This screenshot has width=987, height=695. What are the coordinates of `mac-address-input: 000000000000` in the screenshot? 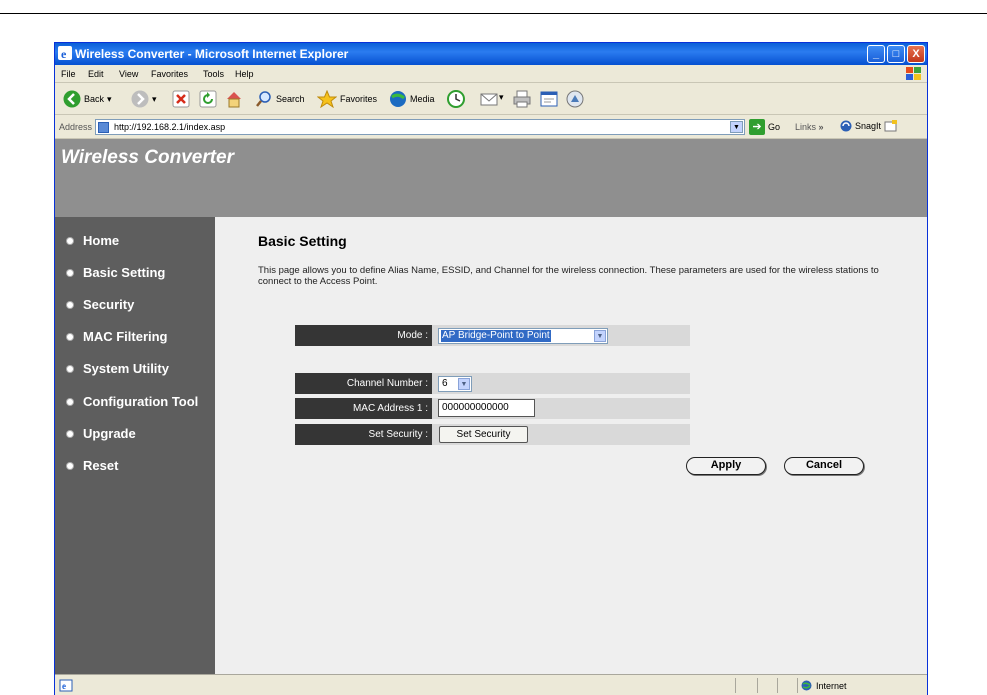 It's located at (486, 408).